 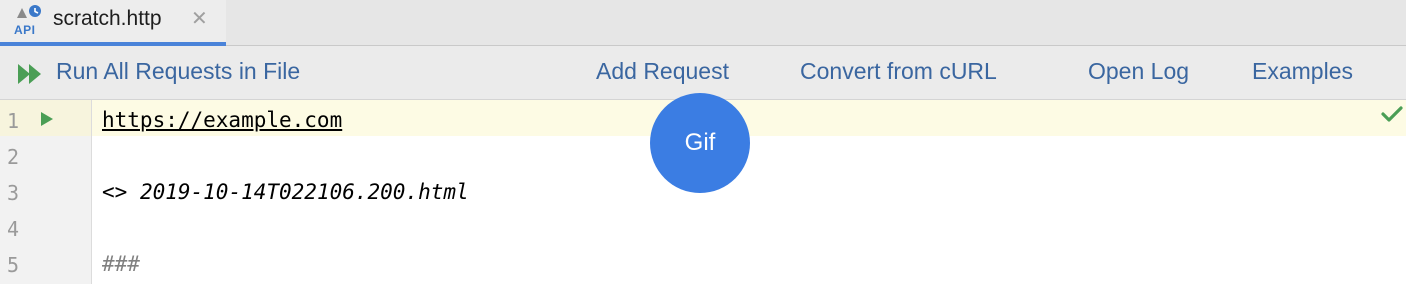 I want to click on tab-label: scratch.http, so click(x=107, y=18).